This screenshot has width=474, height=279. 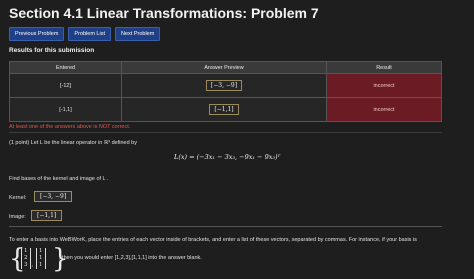 What do you see at coordinates (18, 198) in the screenshot?
I see `kernel-label: Kernel:` at bounding box center [18, 198].